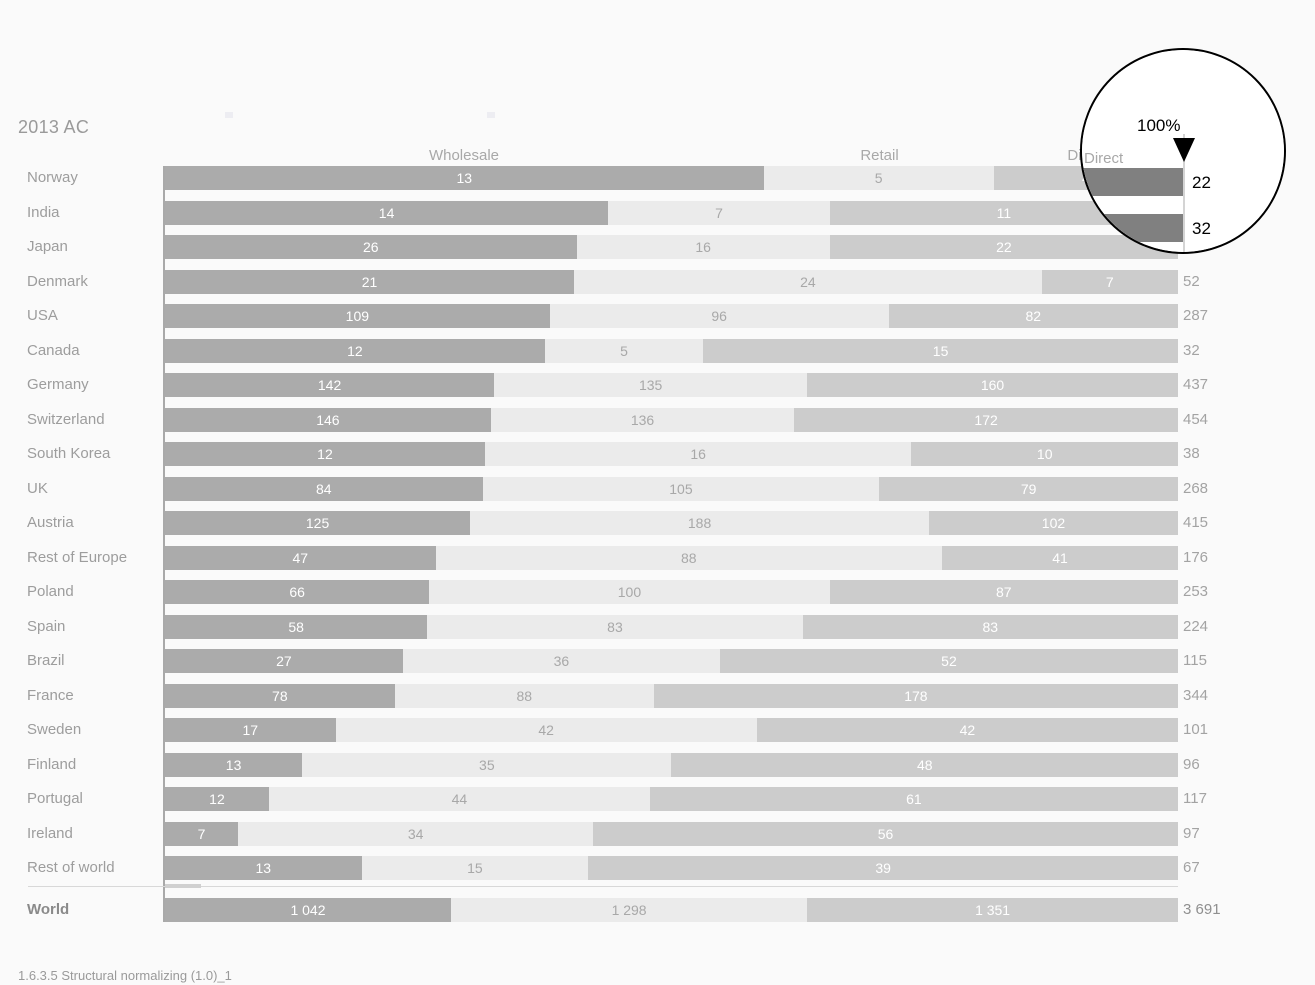 This screenshot has height=985, width=1315. Describe the element at coordinates (885, 834) in the screenshot. I see `bar-segment-direct: 56` at that location.